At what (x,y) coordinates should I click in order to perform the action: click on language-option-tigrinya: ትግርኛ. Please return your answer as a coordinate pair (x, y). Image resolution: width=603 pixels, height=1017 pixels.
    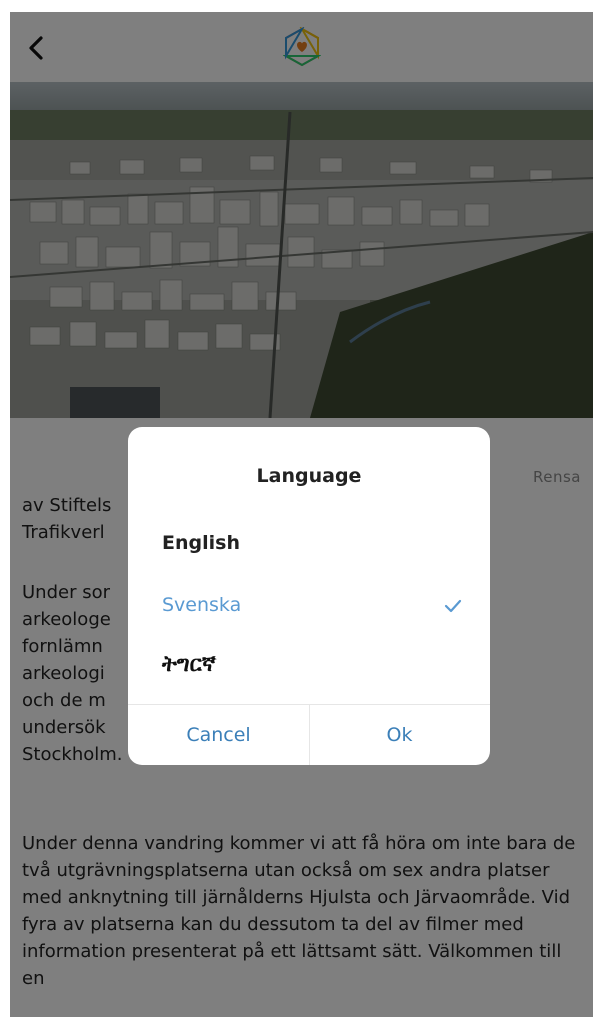
    Looking at the image, I should click on (312, 664).